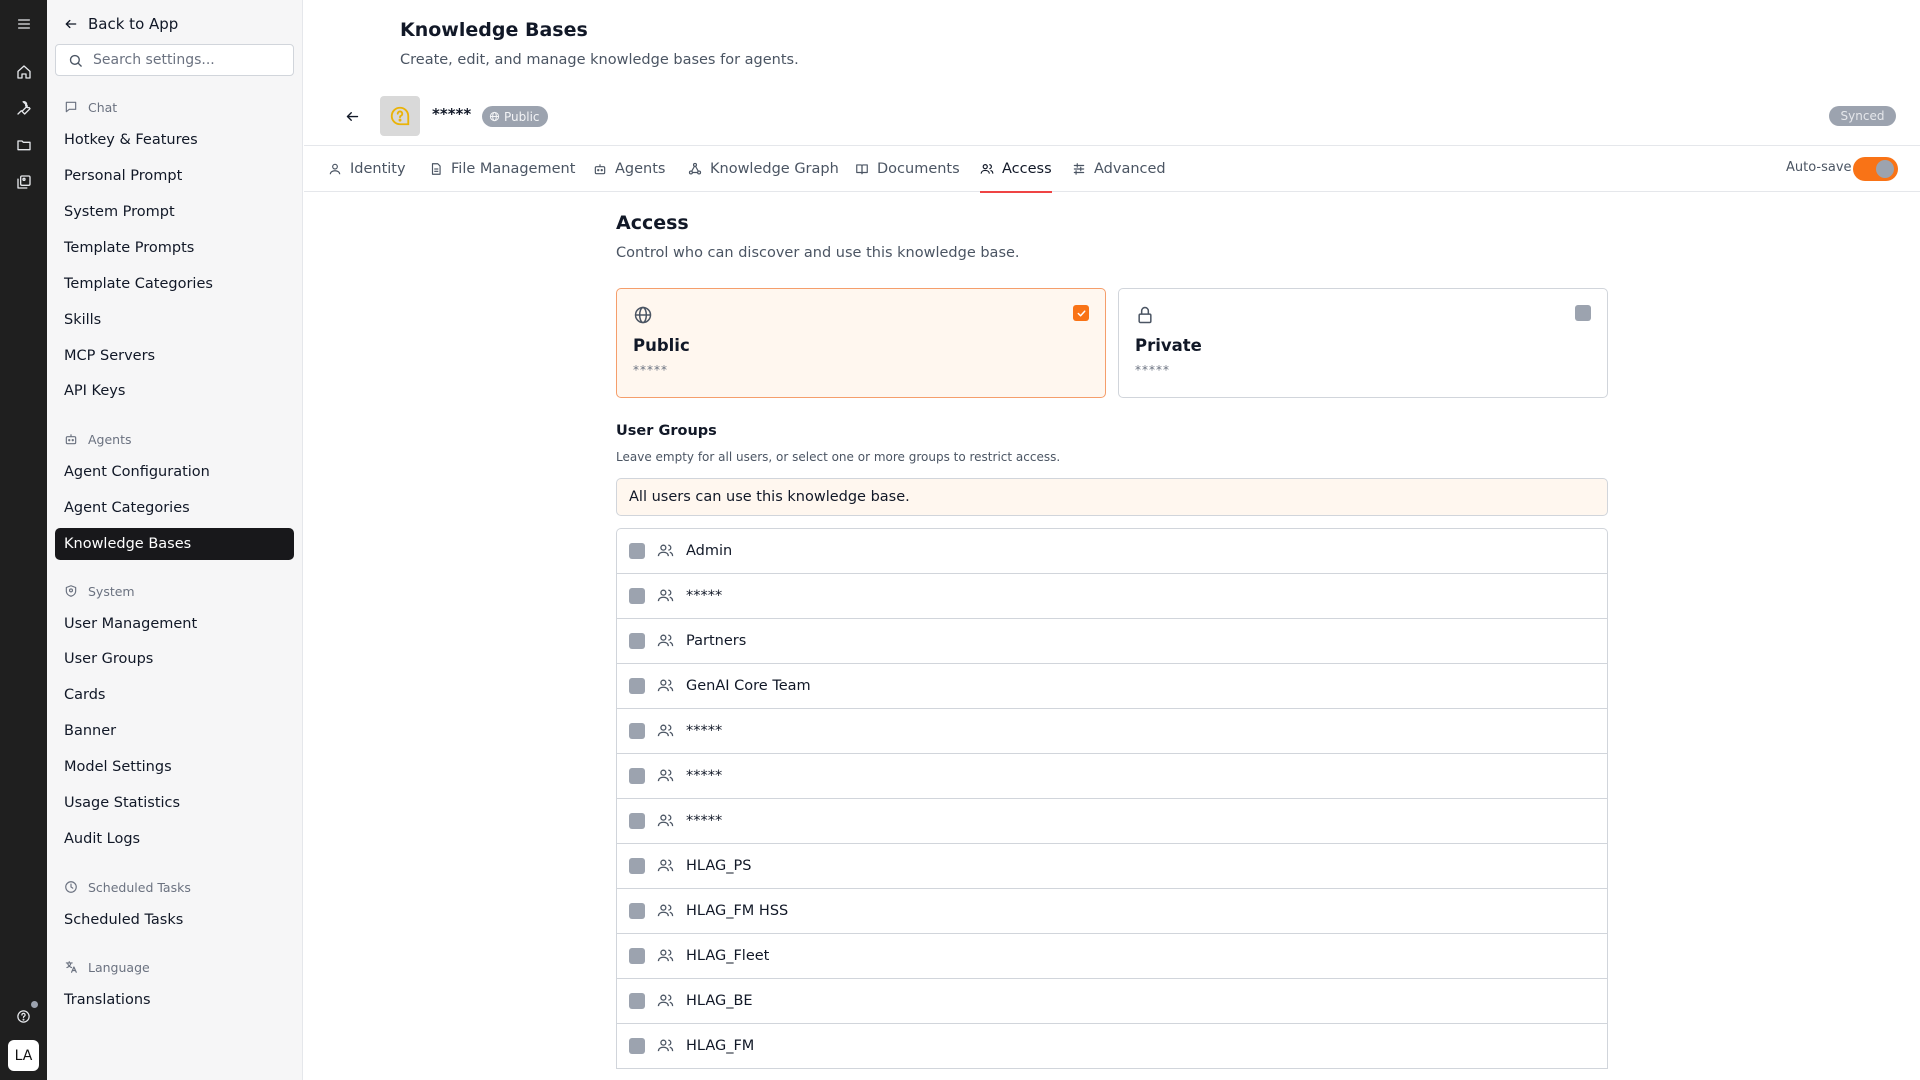  What do you see at coordinates (1862, 116) in the screenshot?
I see `sync-status-badge: Synced` at bounding box center [1862, 116].